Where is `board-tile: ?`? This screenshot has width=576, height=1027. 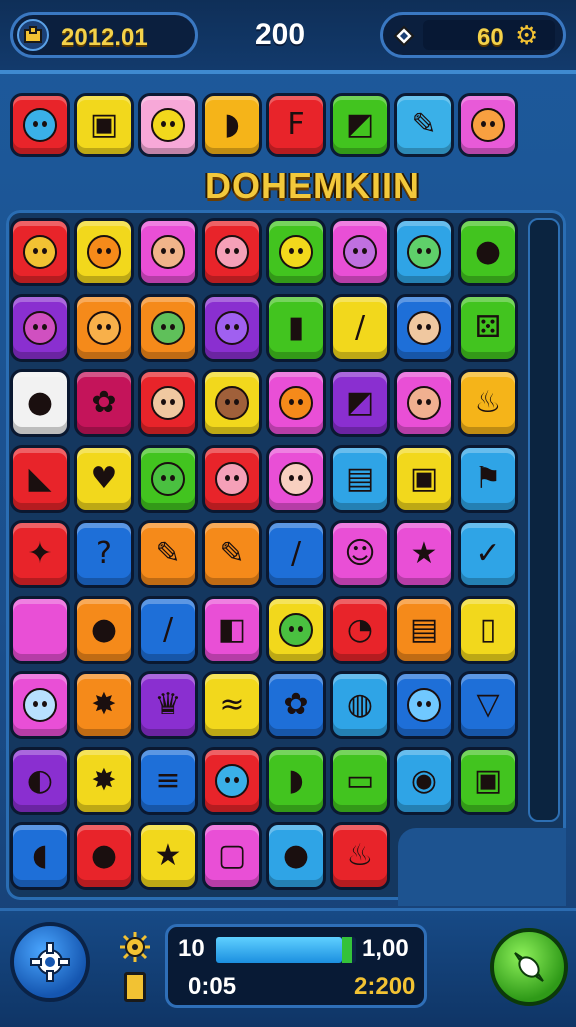
board-tile: ? is located at coordinates (104, 554).